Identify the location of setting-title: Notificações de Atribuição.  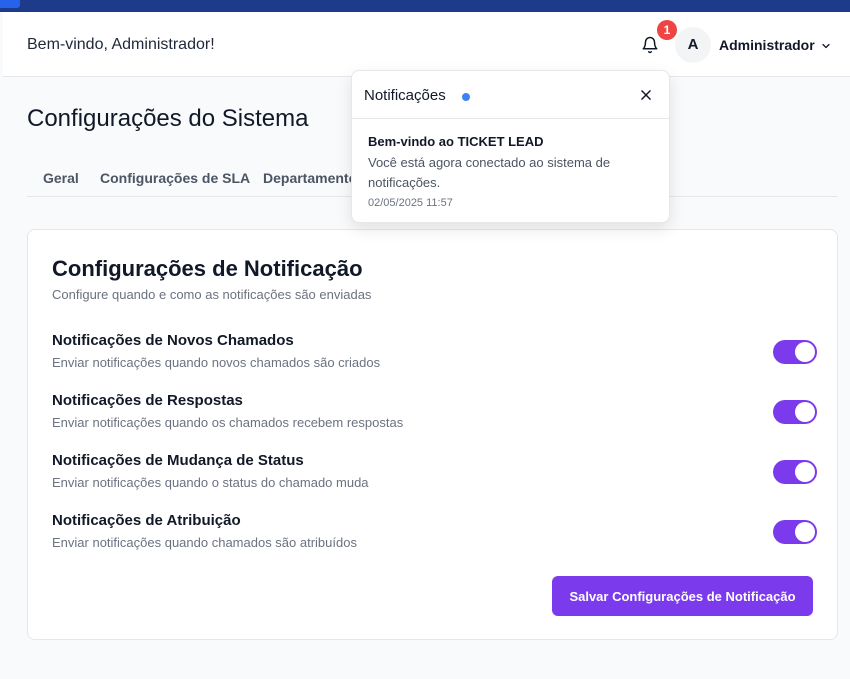
(146, 520).